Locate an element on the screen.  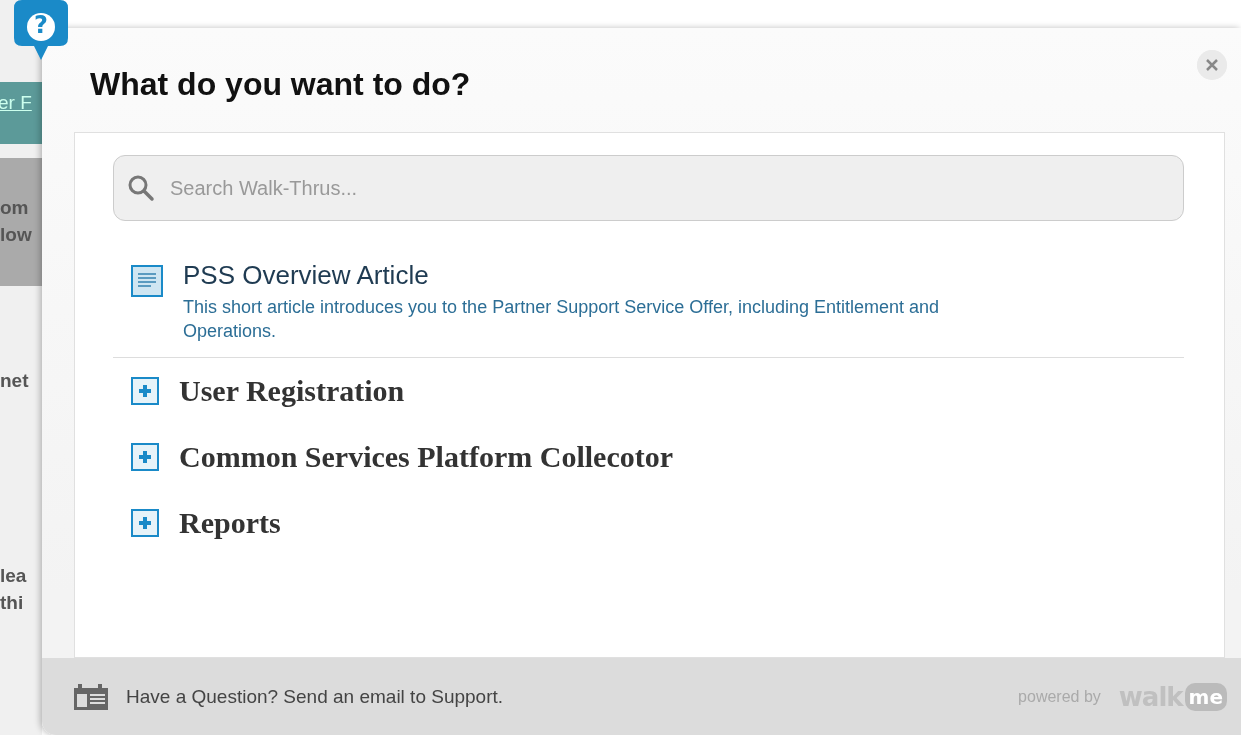
help-button: ? is located at coordinates (41, 30).